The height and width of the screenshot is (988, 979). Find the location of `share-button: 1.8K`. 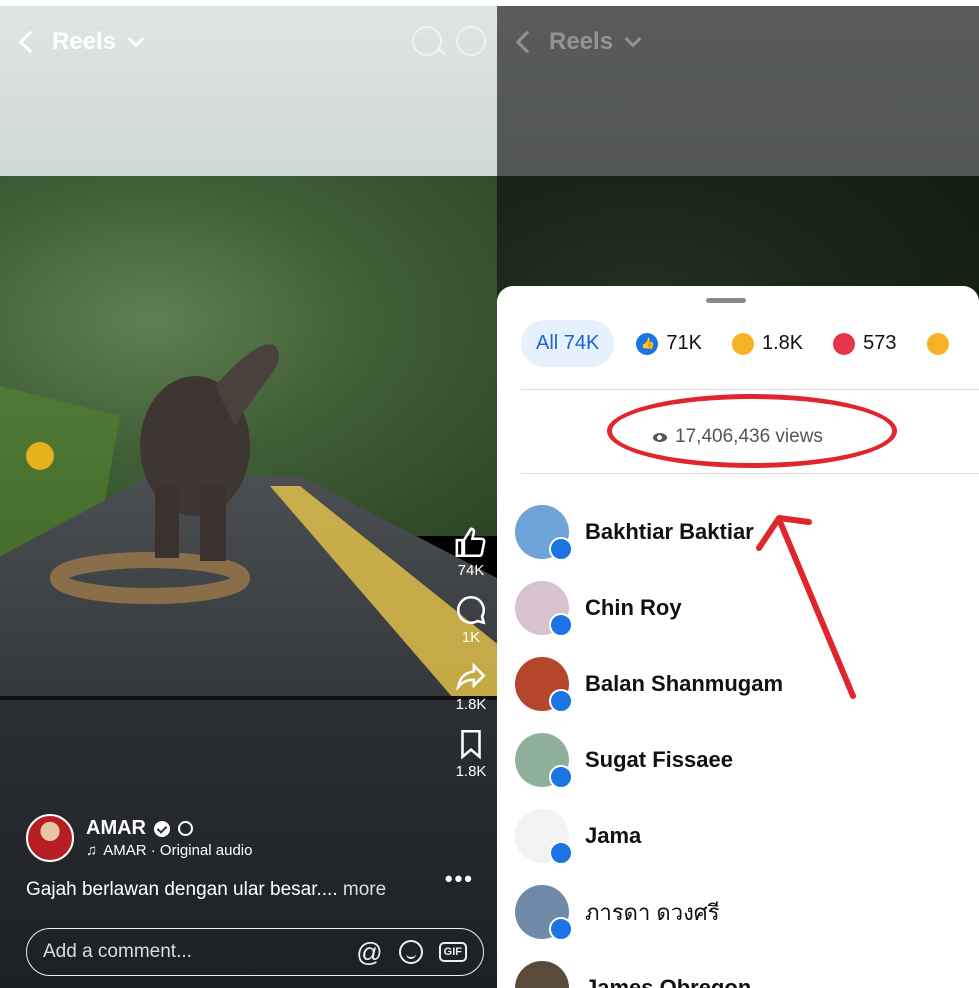

share-button: 1.8K is located at coordinates (471, 686).